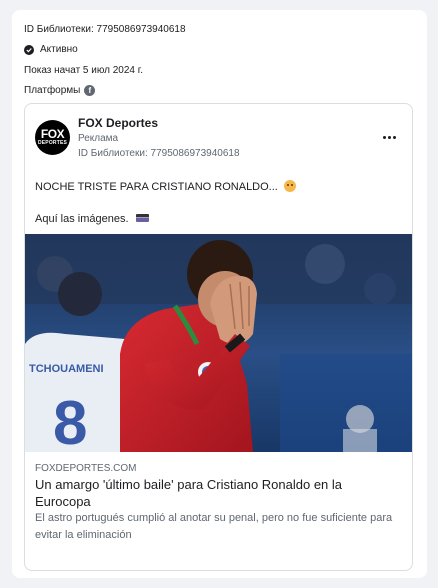 Image resolution: width=438 pixels, height=588 pixels. What do you see at coordinates (142, 218) in the screenshot?
I see `clapperboard-icon` at bounding box center [142, 218].